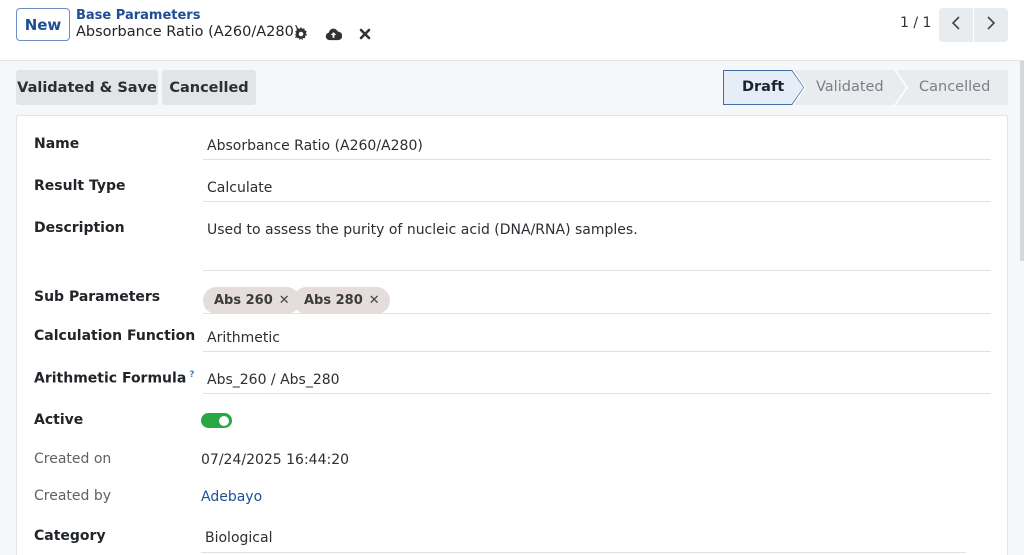 This screenshot has height=555, width=1024. Describe the element at coordinates (110, 378) in the screenshot. I see `arithmetic-formula-label-text: Arithmetic Formula` at that location.